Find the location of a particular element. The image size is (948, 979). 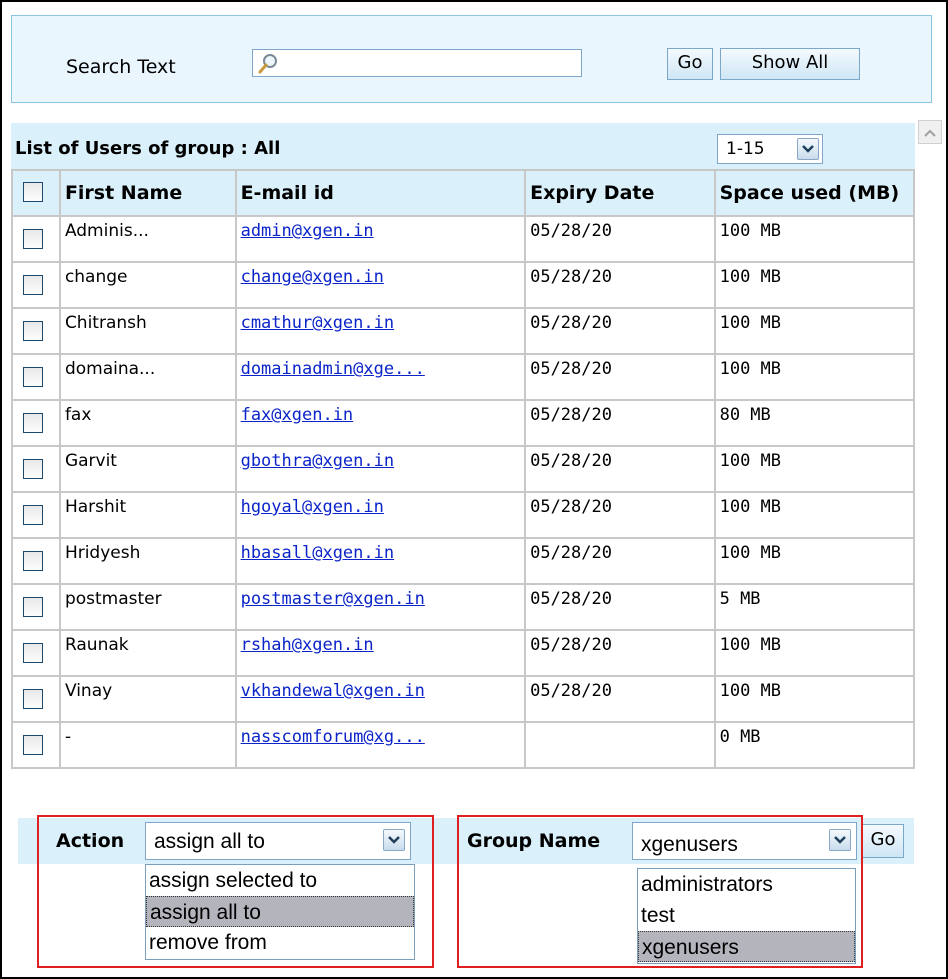

header-first-name: First Name is located at coordinates (147, 193).